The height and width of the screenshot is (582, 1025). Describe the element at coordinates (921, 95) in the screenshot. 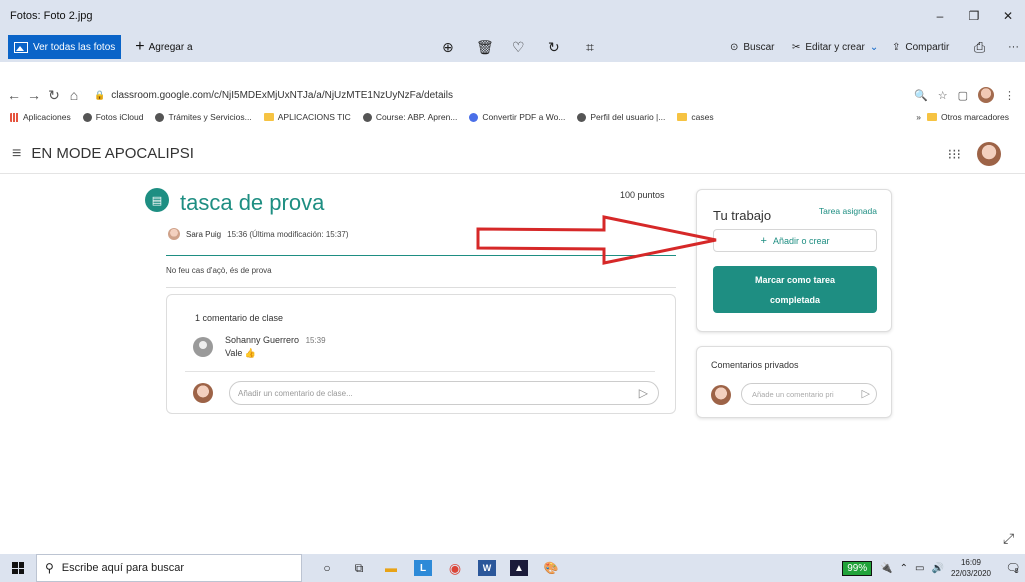

I see `zoom-icon: 🔍` at that location.